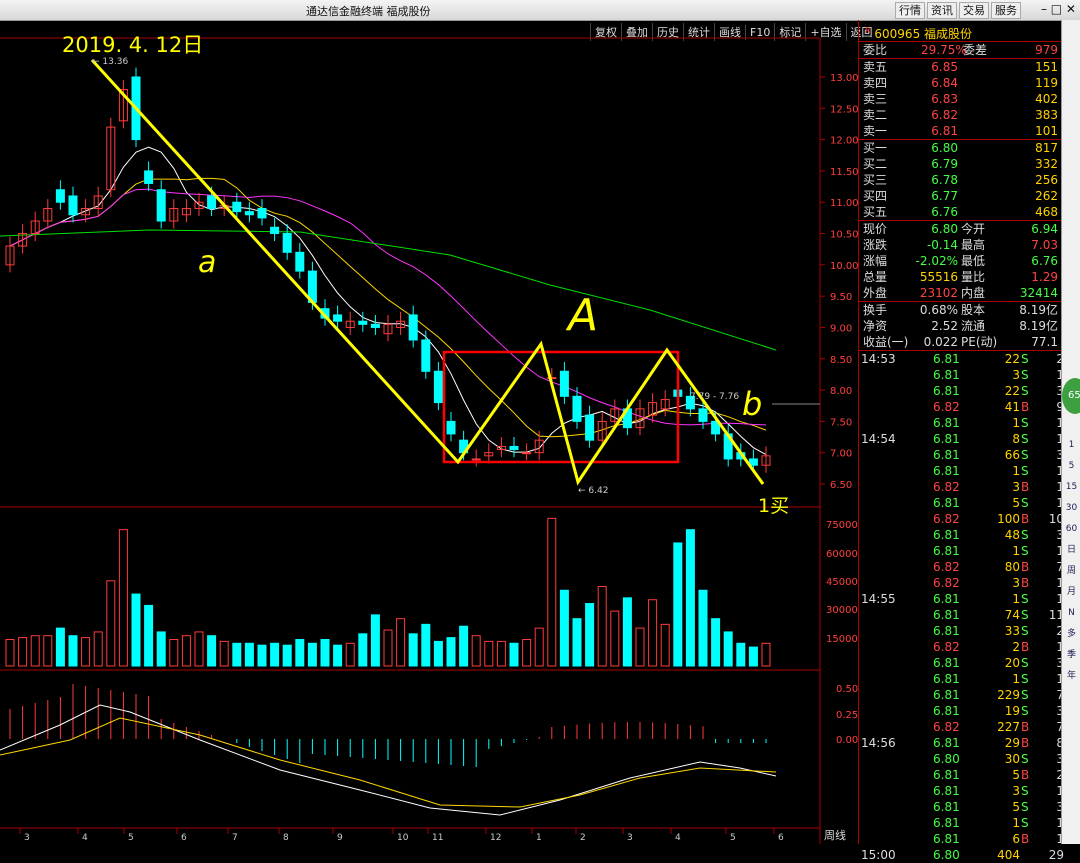 The image size is (1080, 863). I want to click on tick-row: 15:00 6.80 404 29, so click(961, 855).